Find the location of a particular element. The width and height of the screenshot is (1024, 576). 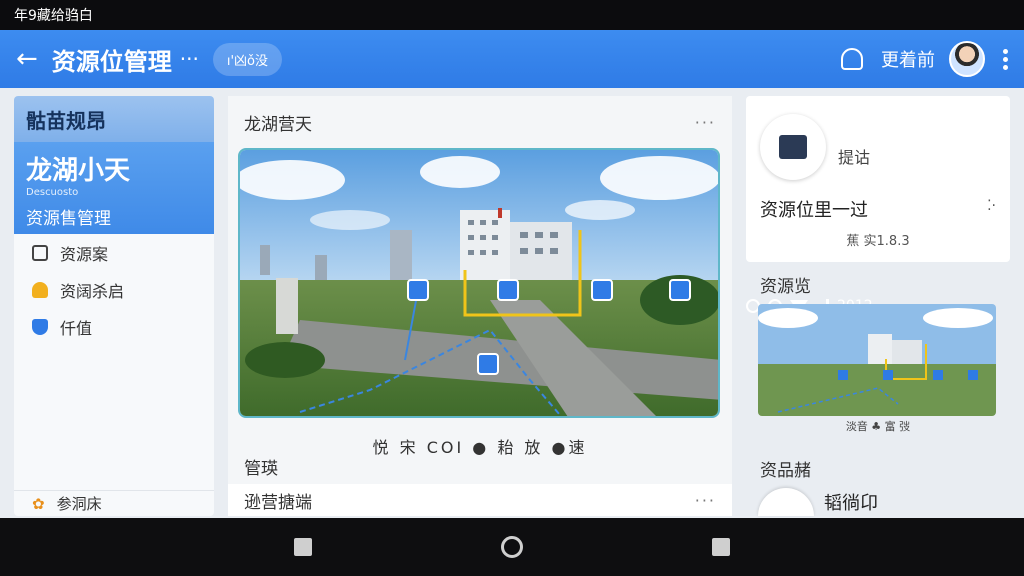

resource-card: 提诂 资源位里一过 ⁚· 蕉 实1.8.3 is located at coordinates (878, 179).